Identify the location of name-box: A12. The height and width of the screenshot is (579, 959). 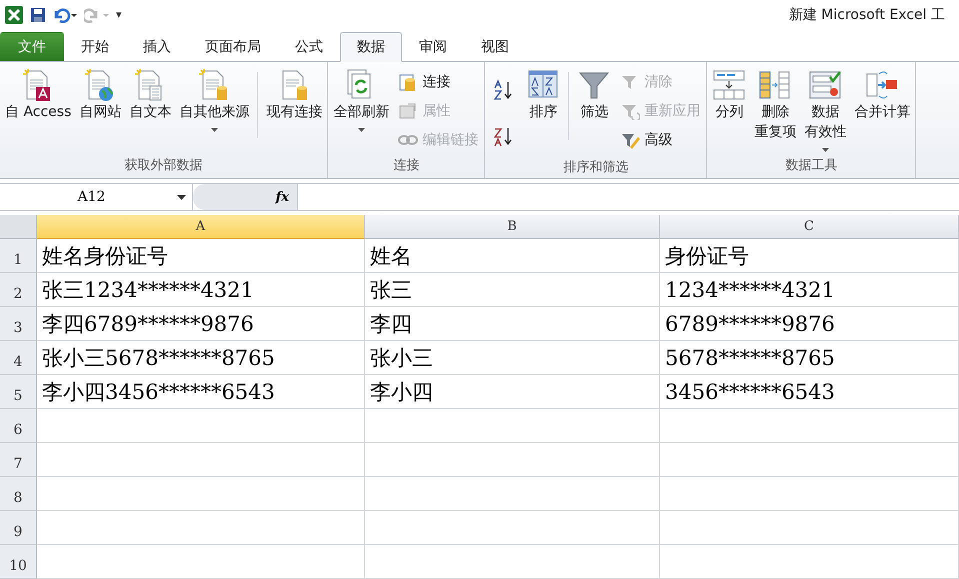
(96, 197).